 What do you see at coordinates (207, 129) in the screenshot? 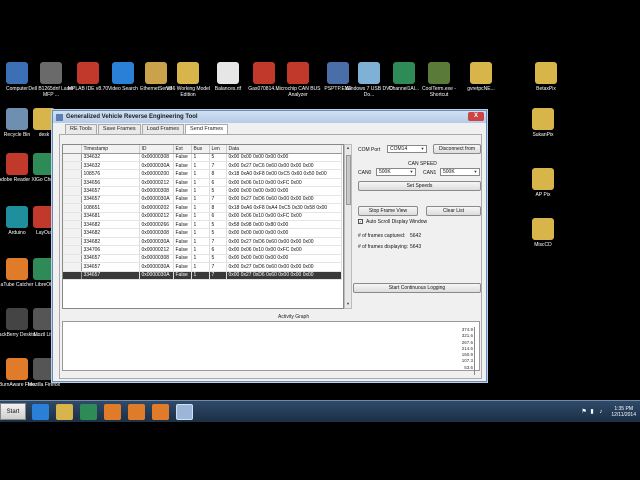
I see `tab-send-frames: Send Frames` at bounding box center [207, 129].